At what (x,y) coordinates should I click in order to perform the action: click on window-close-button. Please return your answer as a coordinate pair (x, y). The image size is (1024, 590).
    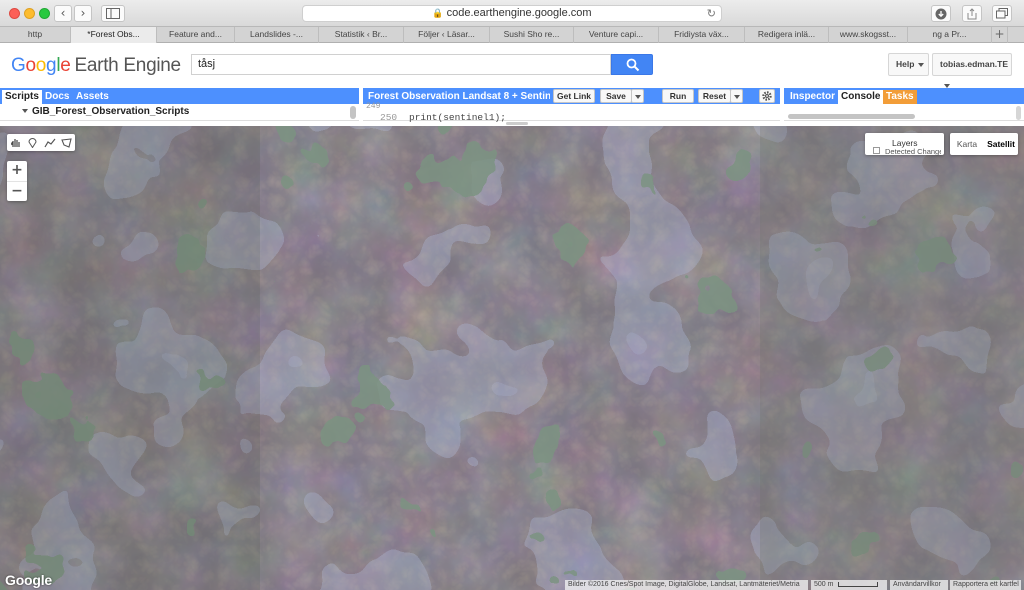
    Looking at the image, I should click on (14, 13).